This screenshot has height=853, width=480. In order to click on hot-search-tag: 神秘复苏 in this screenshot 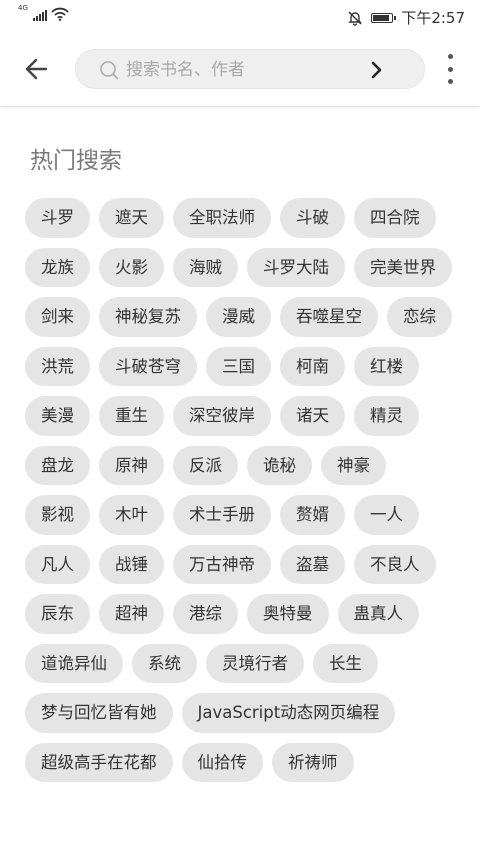, I will do `click(148, 317)`.